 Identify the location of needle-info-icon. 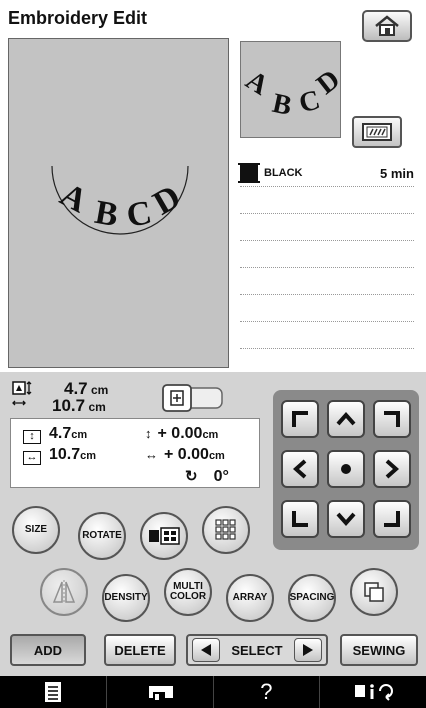
(374, 692).